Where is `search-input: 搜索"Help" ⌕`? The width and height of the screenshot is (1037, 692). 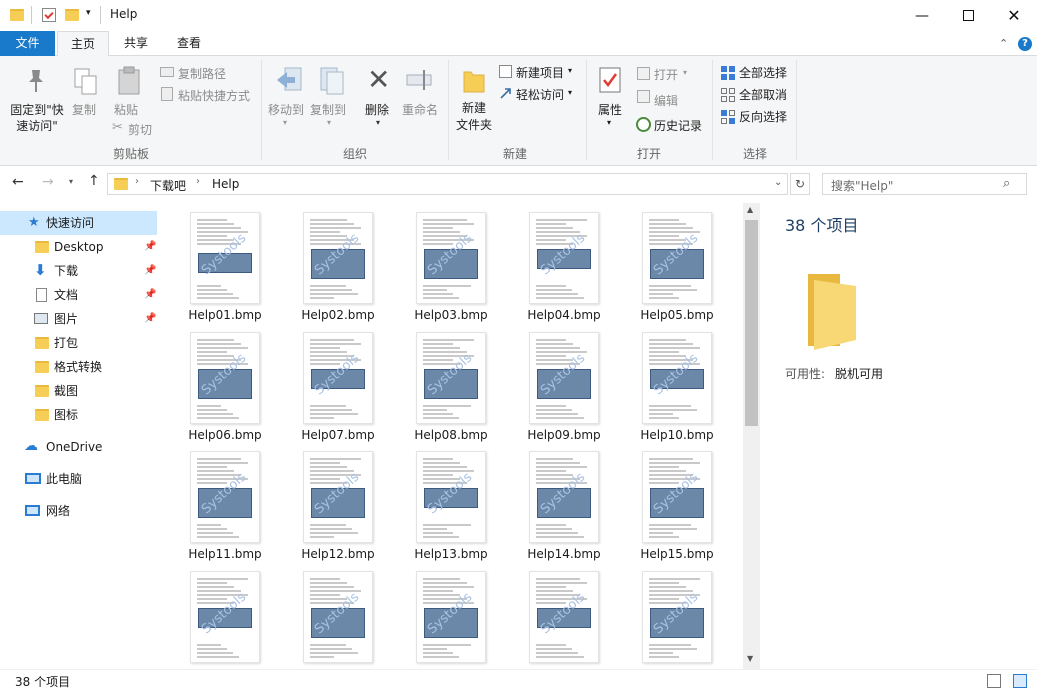
search-input: 搜索"Help" ⌕ is located at coordinates (924, 184).